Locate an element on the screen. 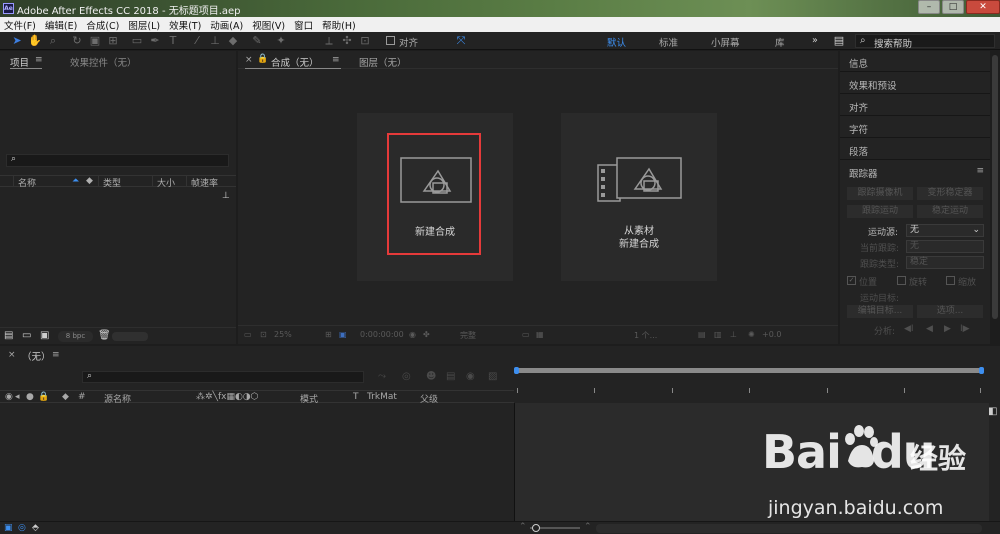 This screenshot has width=1000, height=534. paragraph-panel-header: 段落 is located at coordinates (915, 149).